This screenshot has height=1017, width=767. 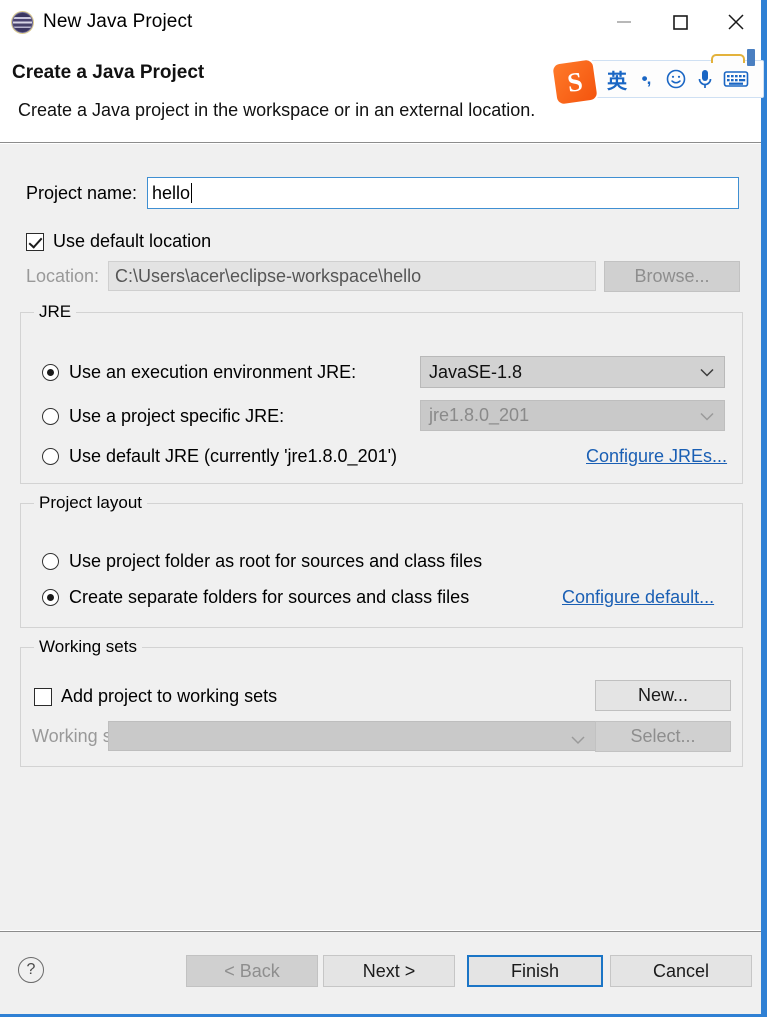 I want to click on add-to-working-sets-checkbox: Add project to working sets, so click(x=155, y=696).